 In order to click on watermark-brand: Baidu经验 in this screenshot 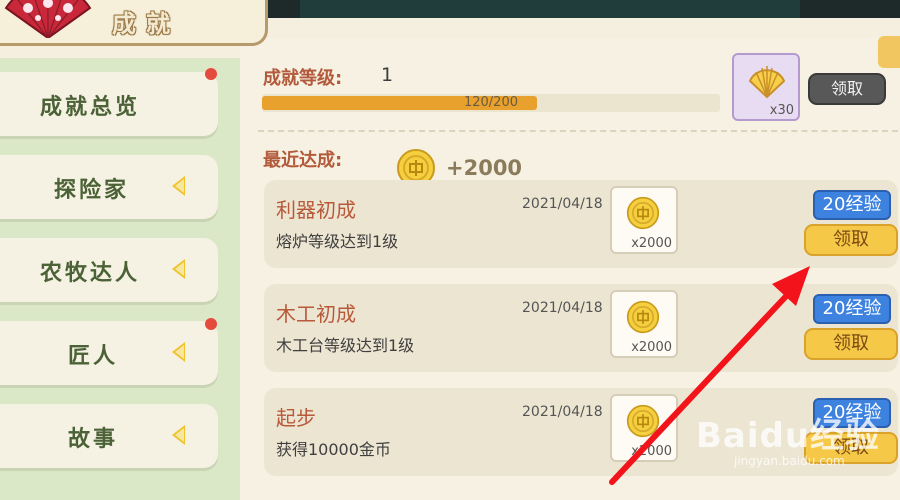, I will do `click(788, 436)`.